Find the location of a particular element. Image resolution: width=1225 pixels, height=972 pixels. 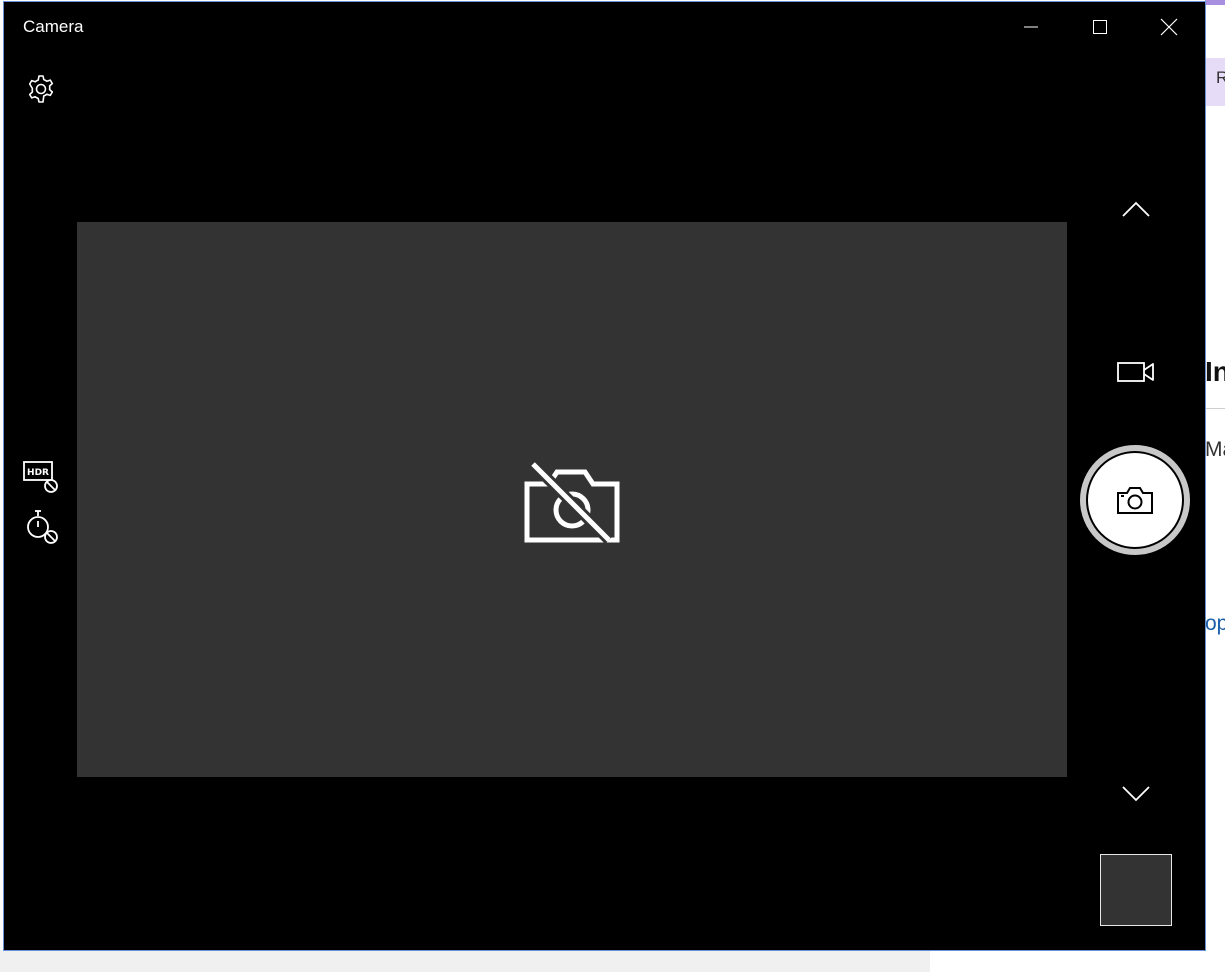

shutter-face is located at coordinates (1135, 500).